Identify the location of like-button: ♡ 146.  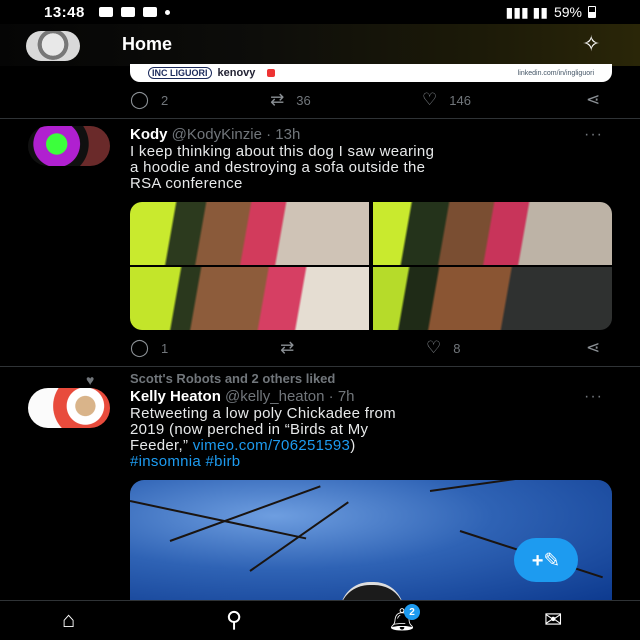
(446, 100).